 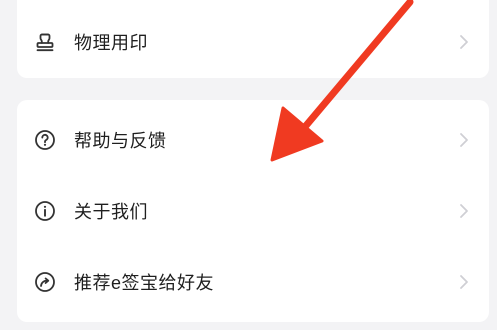 I want to click on menu-item-label: 推荐e签宝给好友, so click(x=144, y=283).